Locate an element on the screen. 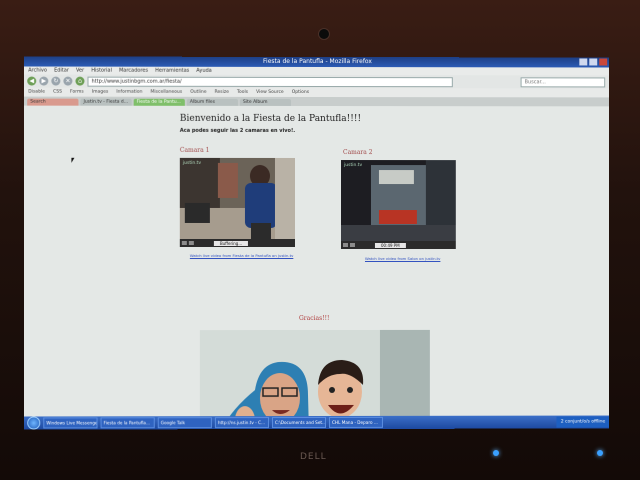  menu-historial: Historial is located at coordinates (101, 71).